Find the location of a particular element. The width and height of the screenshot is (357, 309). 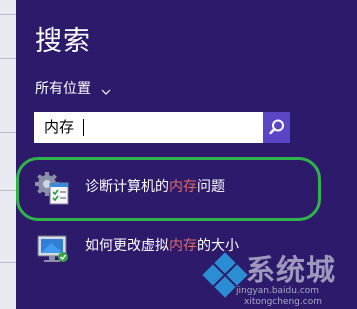

pane-title: 搜索 is located at coordinates (63, 41).